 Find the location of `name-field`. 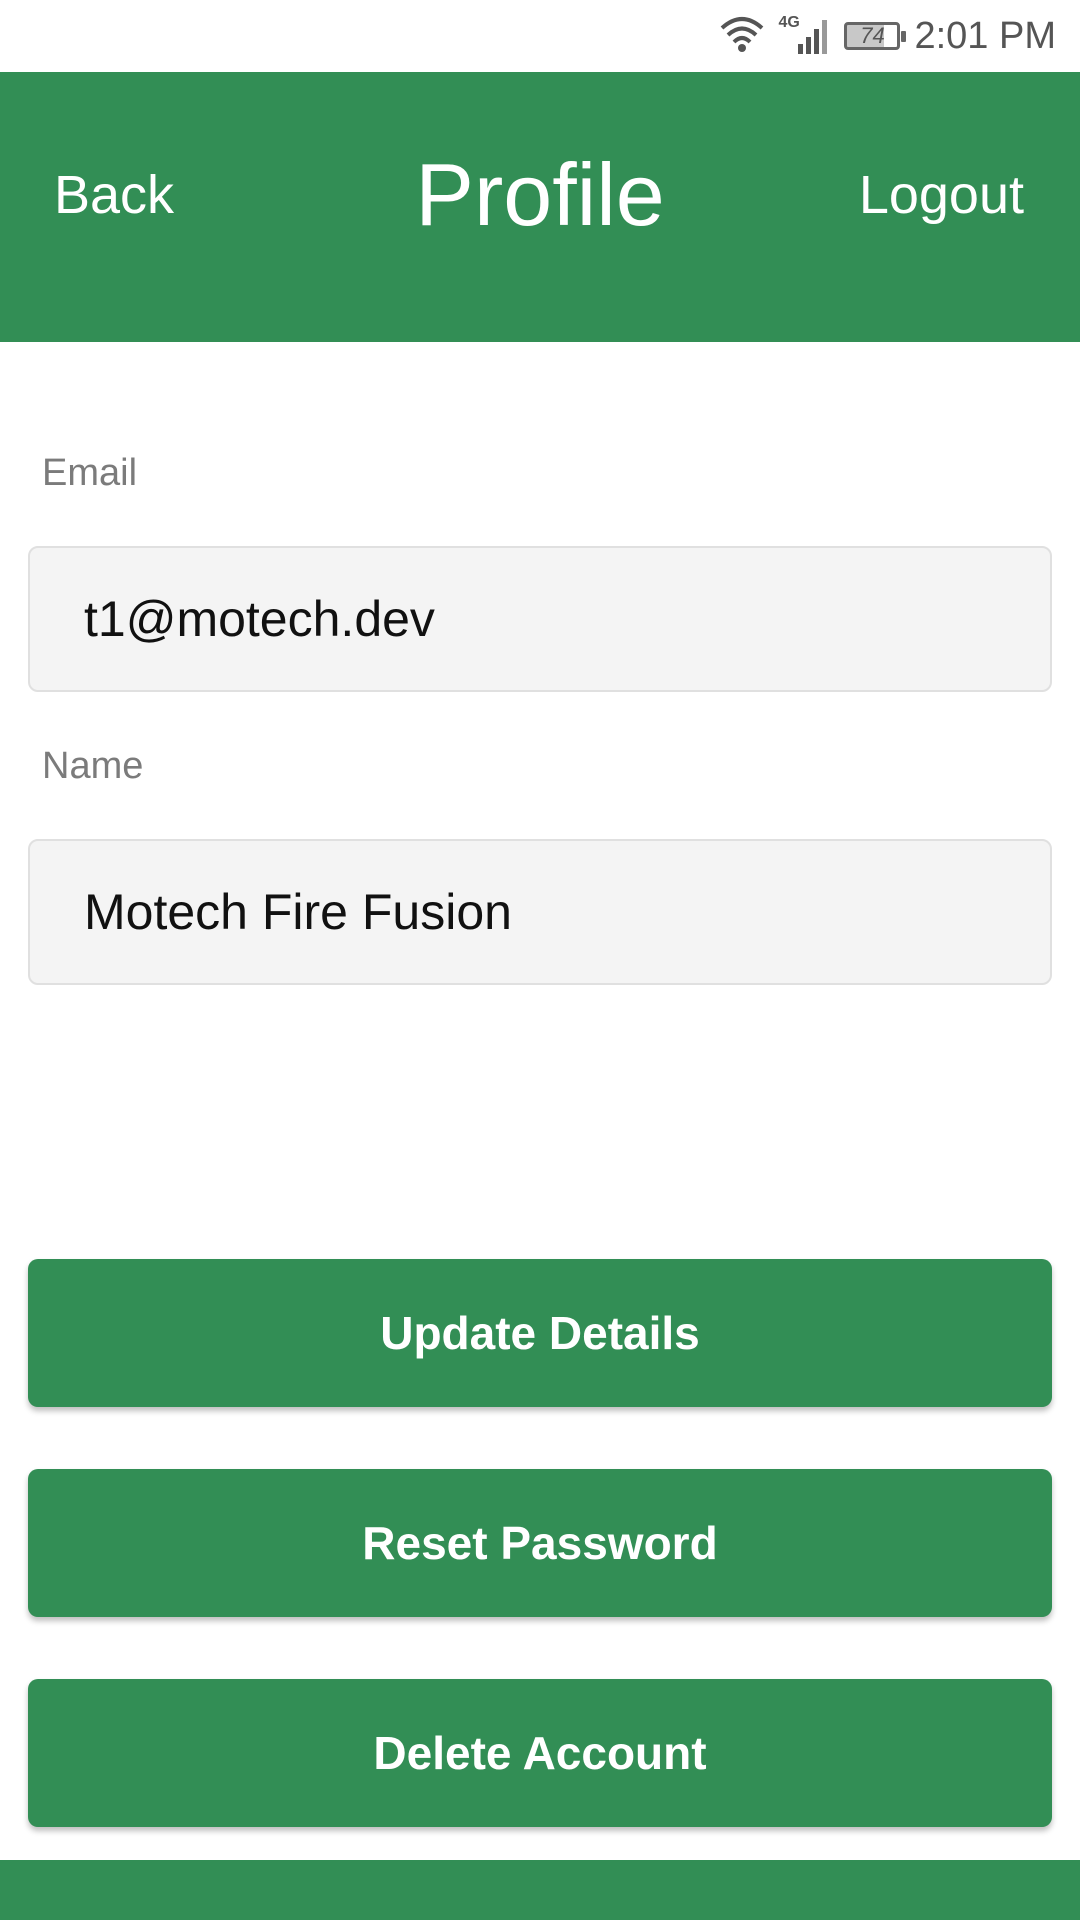

name-field is located at coordinates (540, 912).